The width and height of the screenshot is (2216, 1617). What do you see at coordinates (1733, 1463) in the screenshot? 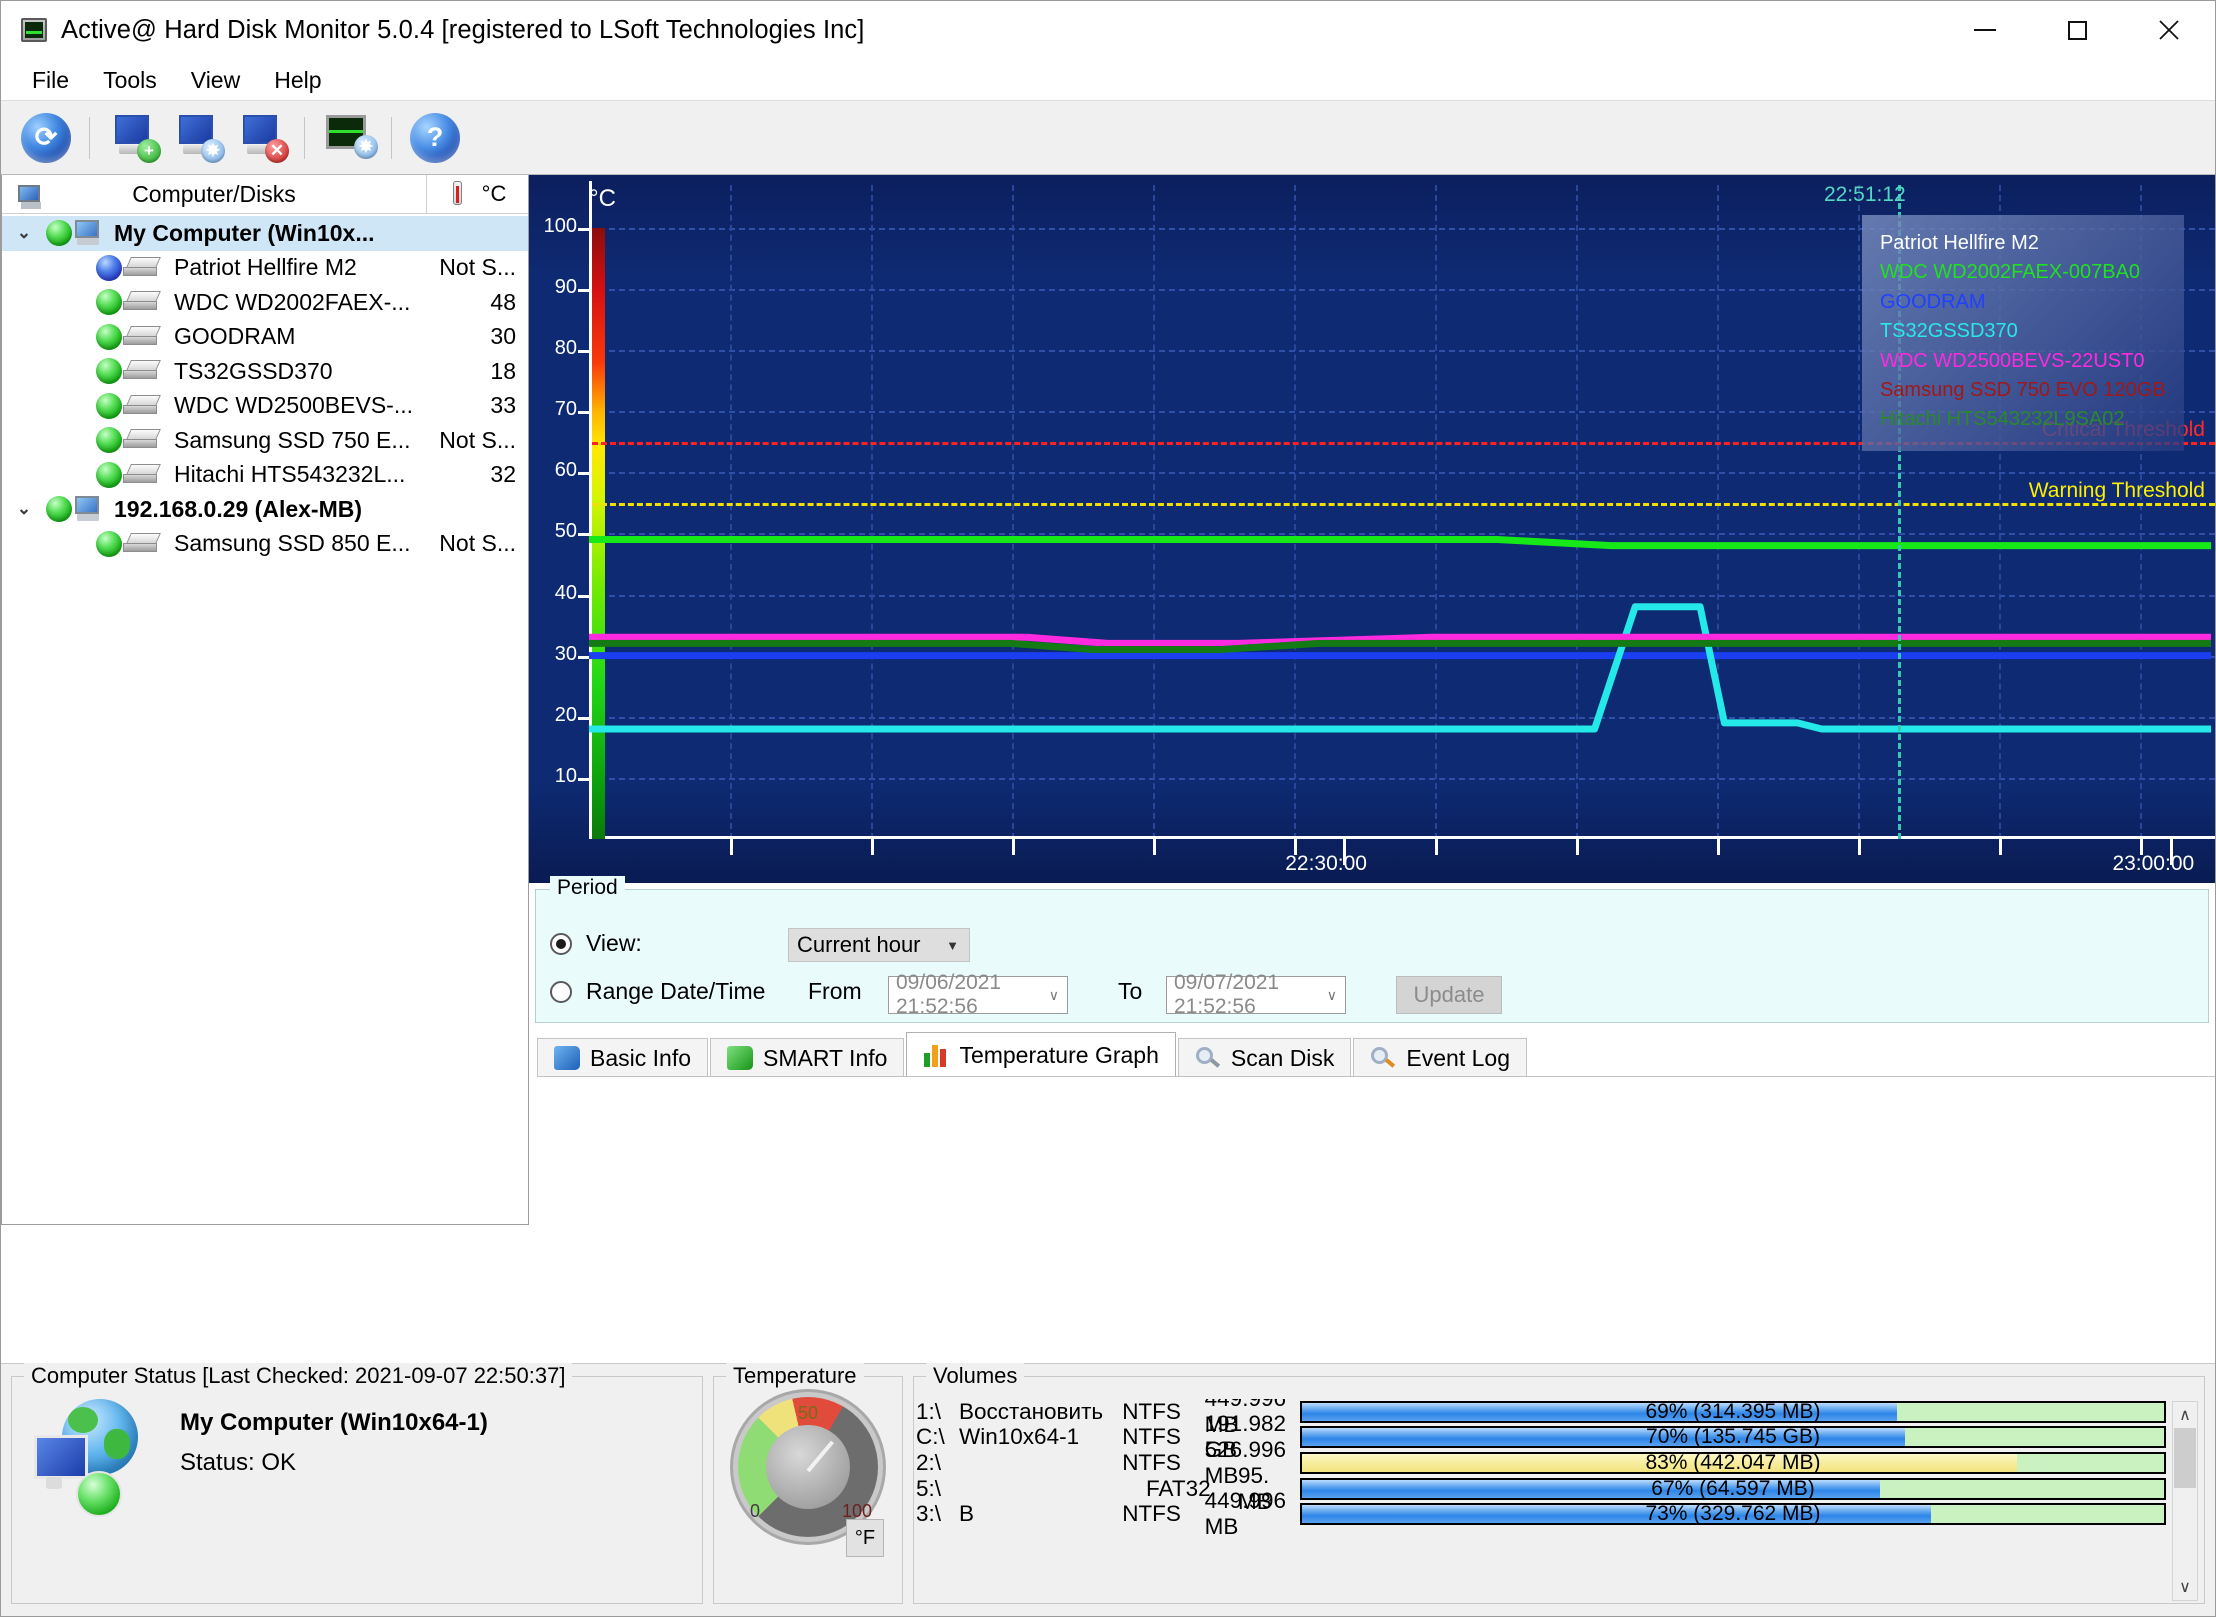
I see `volume-usage-bar: 83% (442.047 MB)` at bounding box center [1733, 1463].